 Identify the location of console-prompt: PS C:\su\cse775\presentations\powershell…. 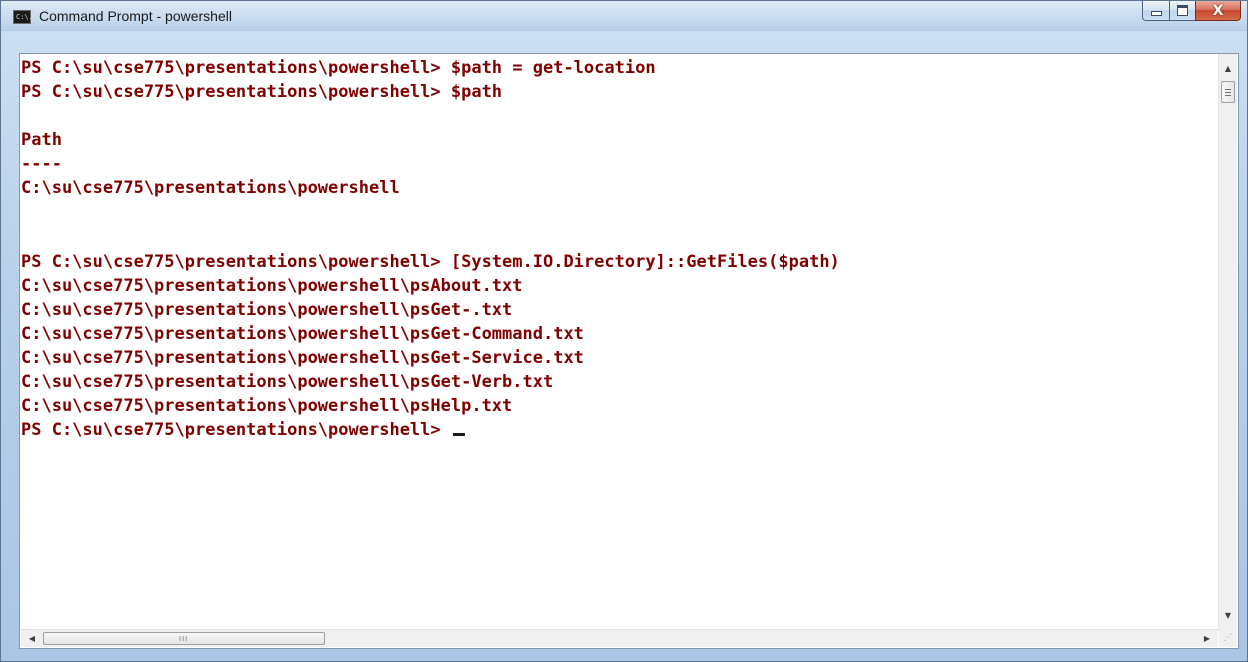
(236, 430).